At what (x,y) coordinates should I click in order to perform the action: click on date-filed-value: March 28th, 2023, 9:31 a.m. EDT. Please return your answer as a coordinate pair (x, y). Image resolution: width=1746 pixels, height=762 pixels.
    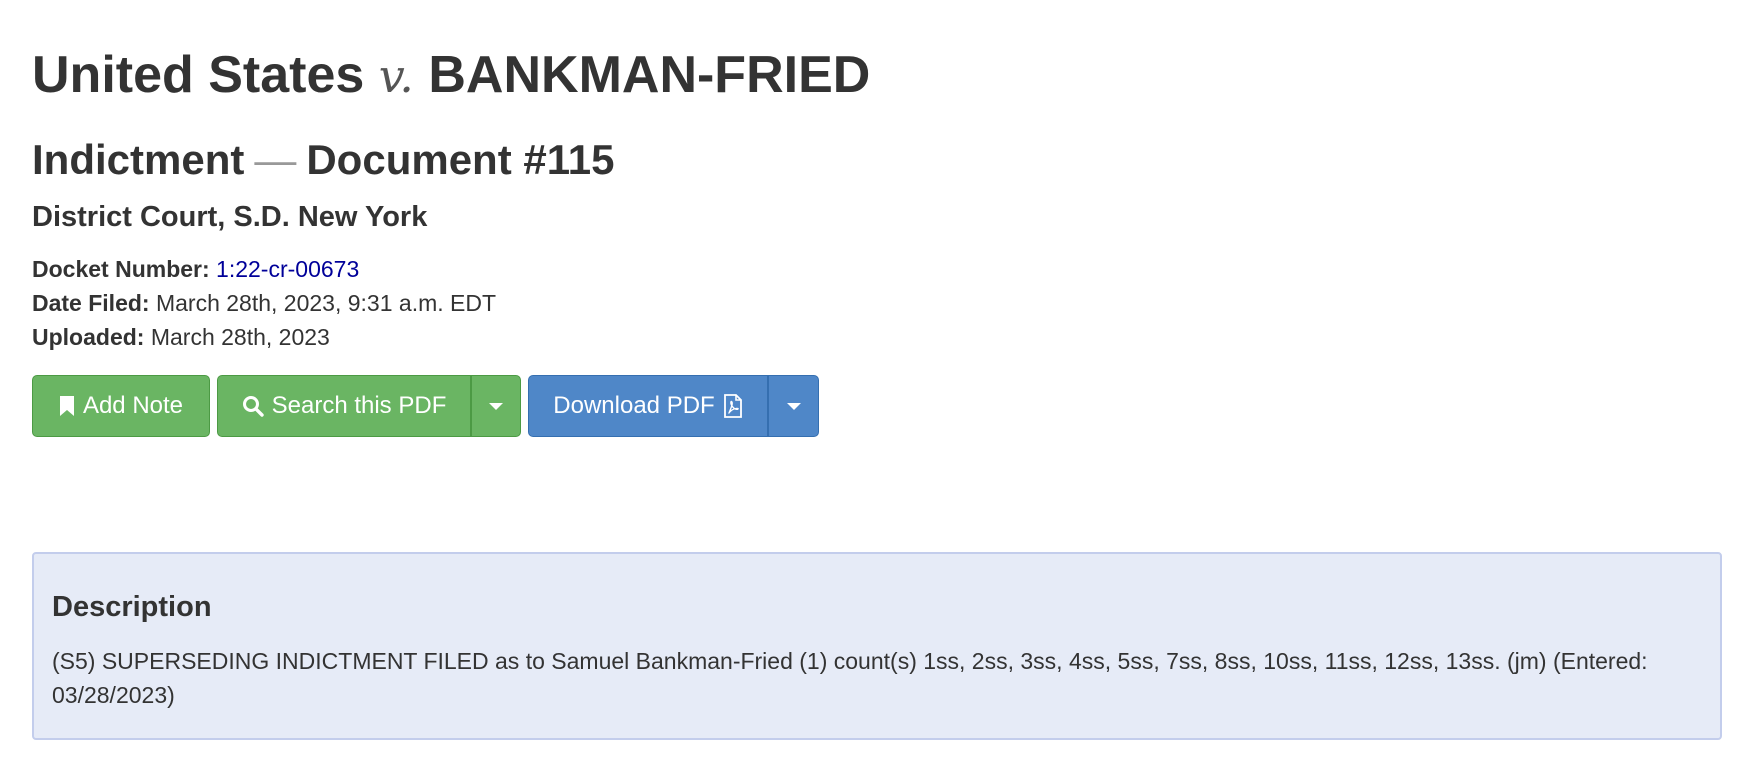
    Looking at the image, I should click on (326, 303).